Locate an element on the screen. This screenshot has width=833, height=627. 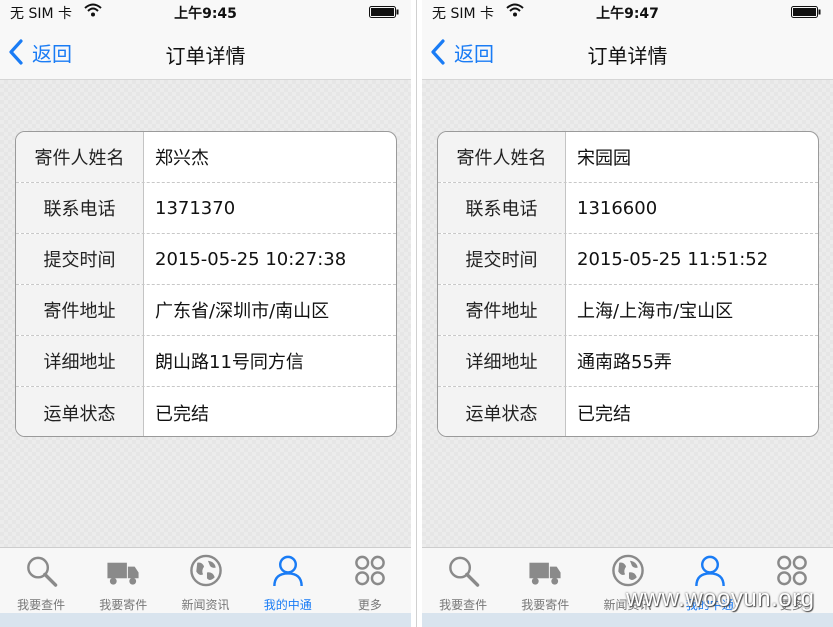
tab-more: 更多 is located at coordinates (370, 580).